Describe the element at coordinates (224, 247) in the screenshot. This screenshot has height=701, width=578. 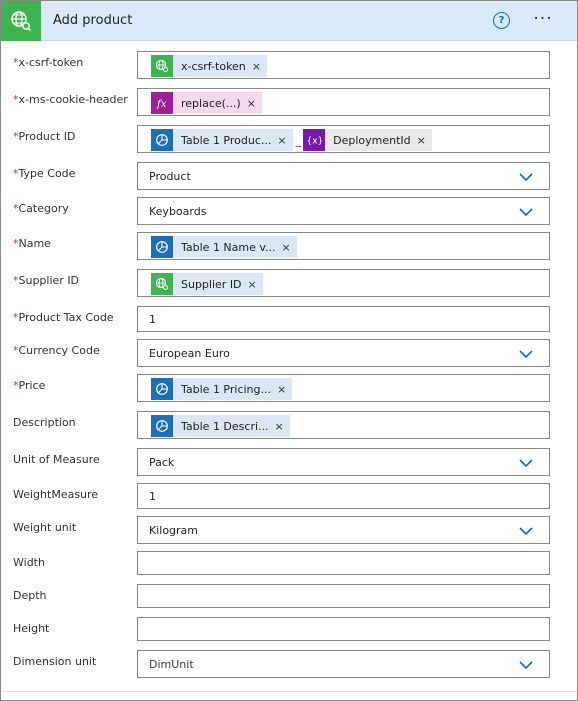
I see `token-table-name: Table 1 Name v... ×` at that location.